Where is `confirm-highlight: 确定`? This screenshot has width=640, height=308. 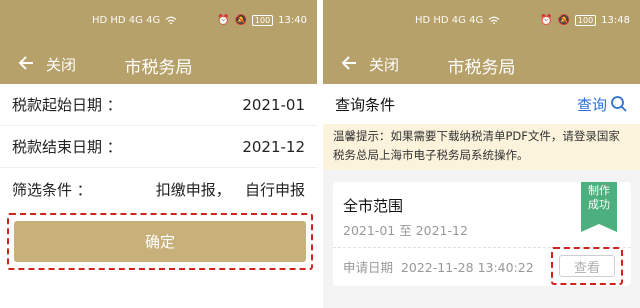 confirm-highlight: 确定 is located at coordinates (160, 241).